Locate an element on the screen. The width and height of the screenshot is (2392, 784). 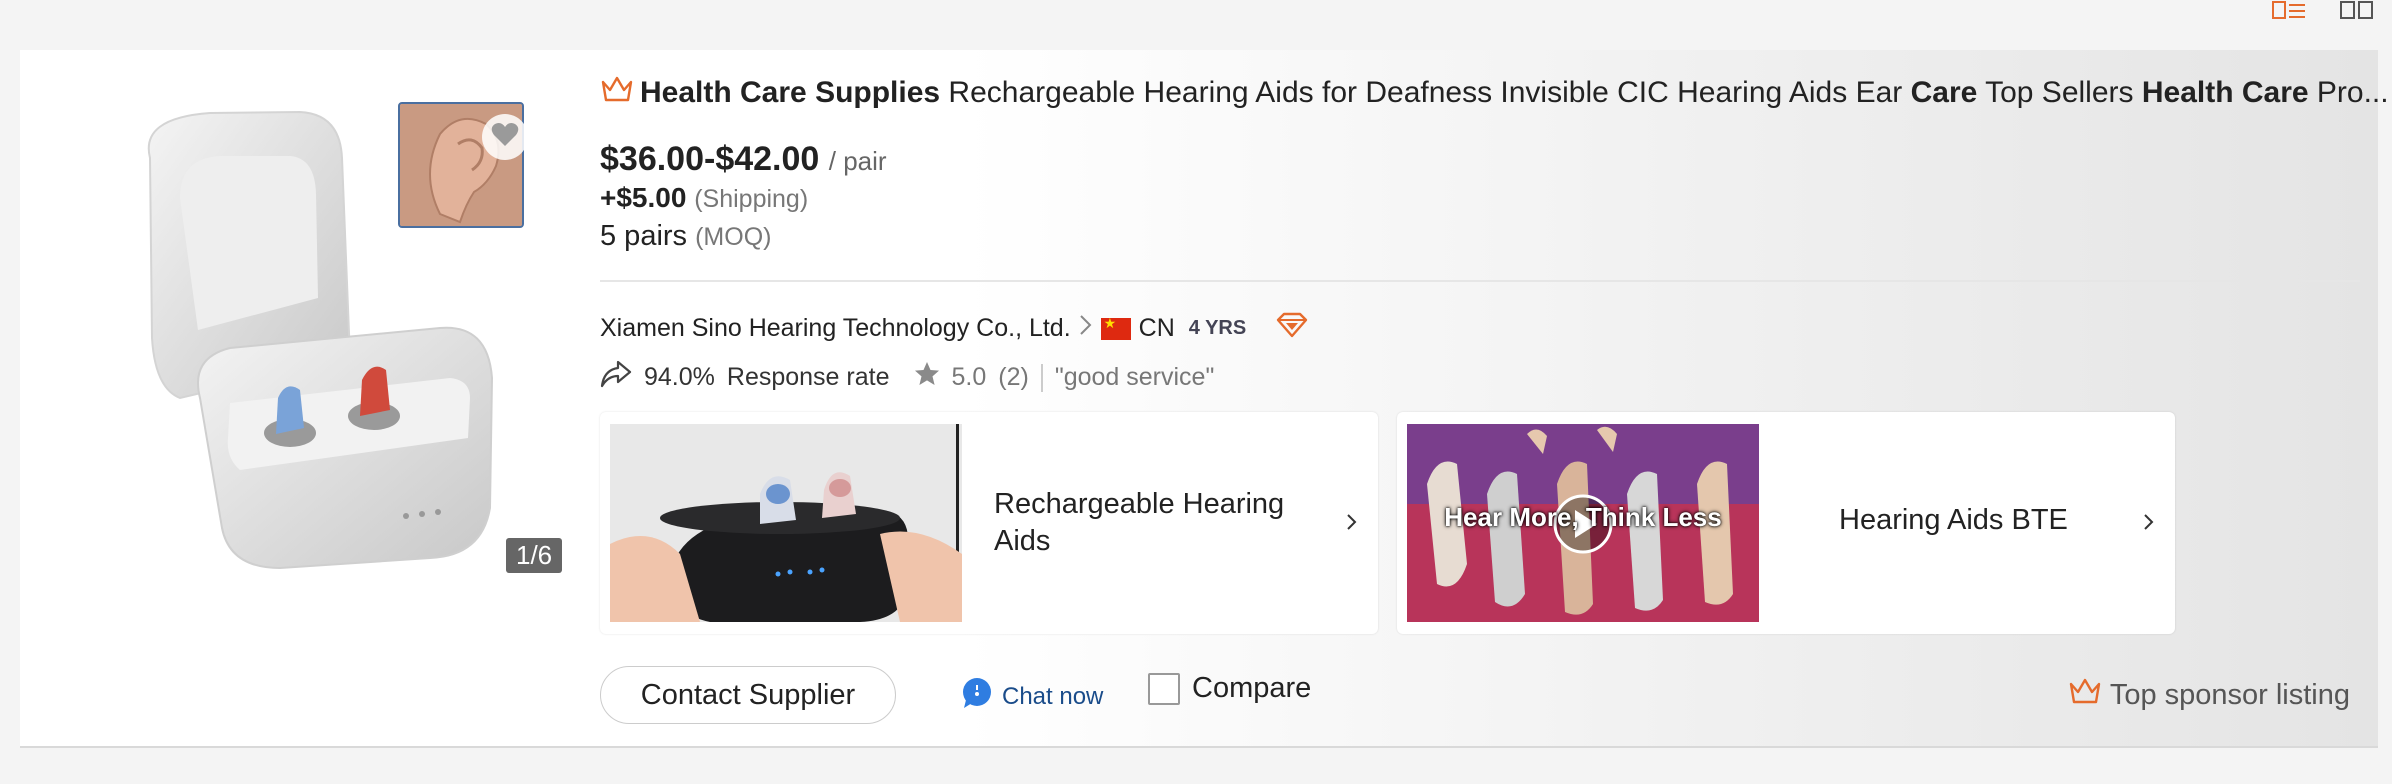
price-range: $36.00-$42.00 / pair is located at coordinates (743, 159).